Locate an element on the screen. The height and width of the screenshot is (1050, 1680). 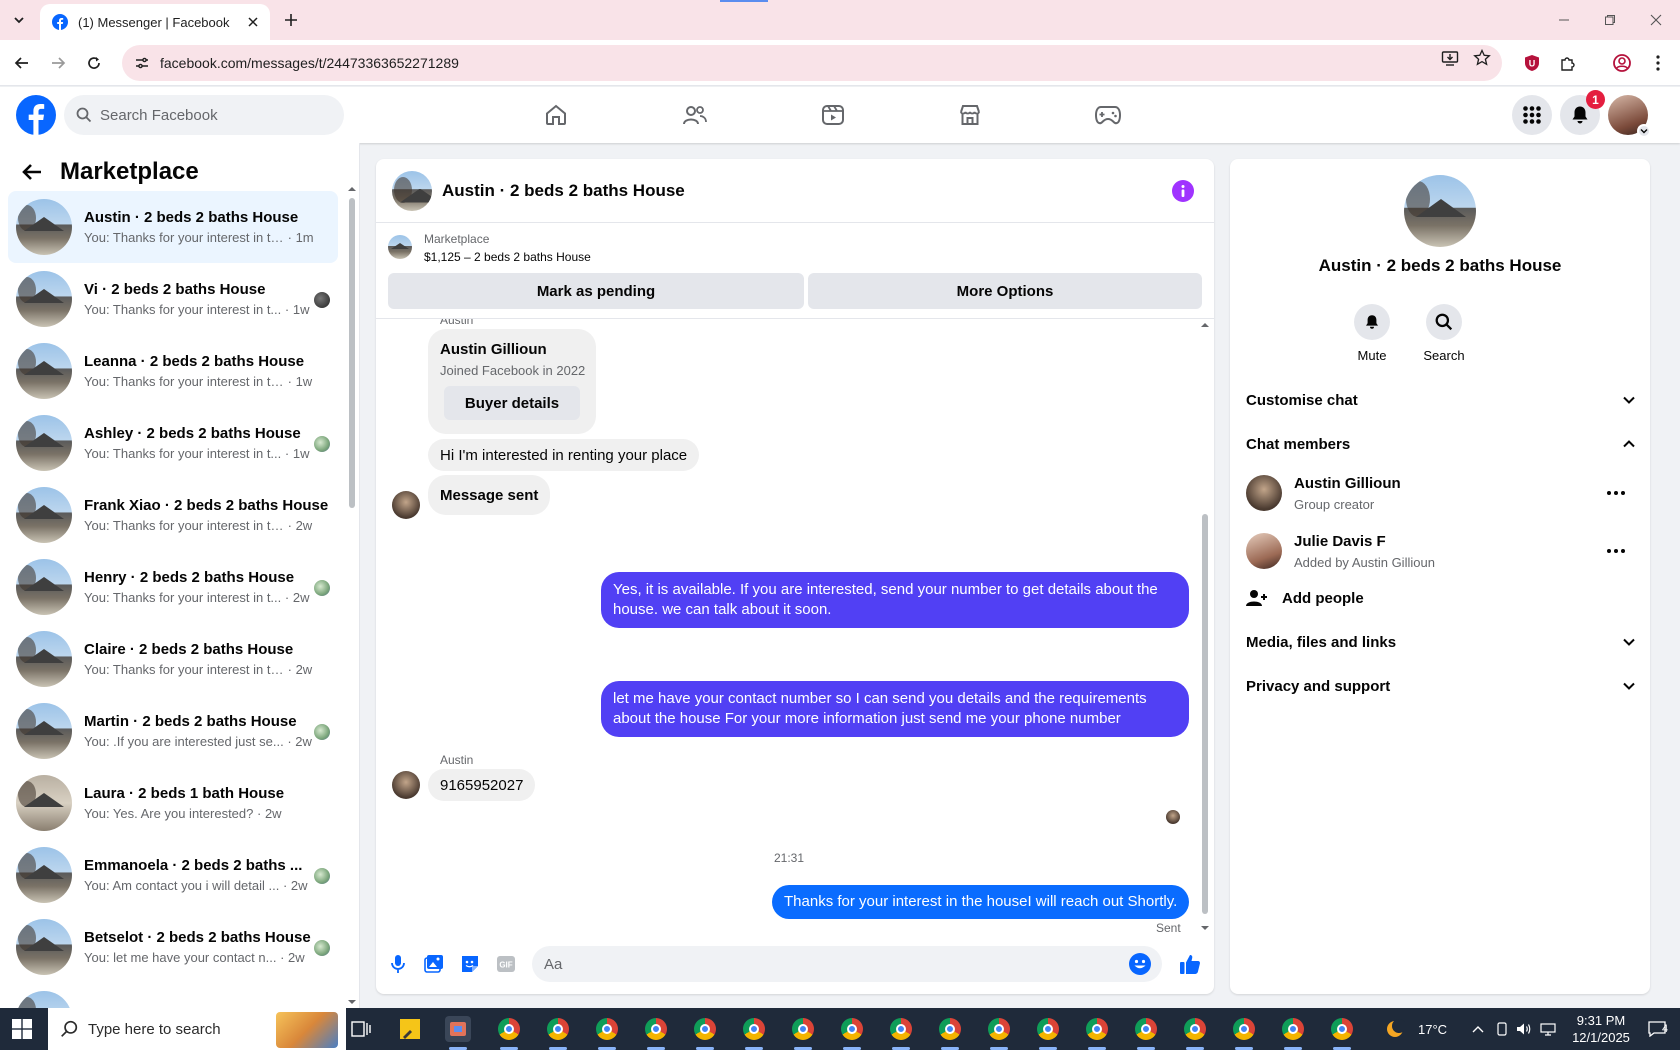
ublock-extension-button: U is located at coordinates (1532, 63).